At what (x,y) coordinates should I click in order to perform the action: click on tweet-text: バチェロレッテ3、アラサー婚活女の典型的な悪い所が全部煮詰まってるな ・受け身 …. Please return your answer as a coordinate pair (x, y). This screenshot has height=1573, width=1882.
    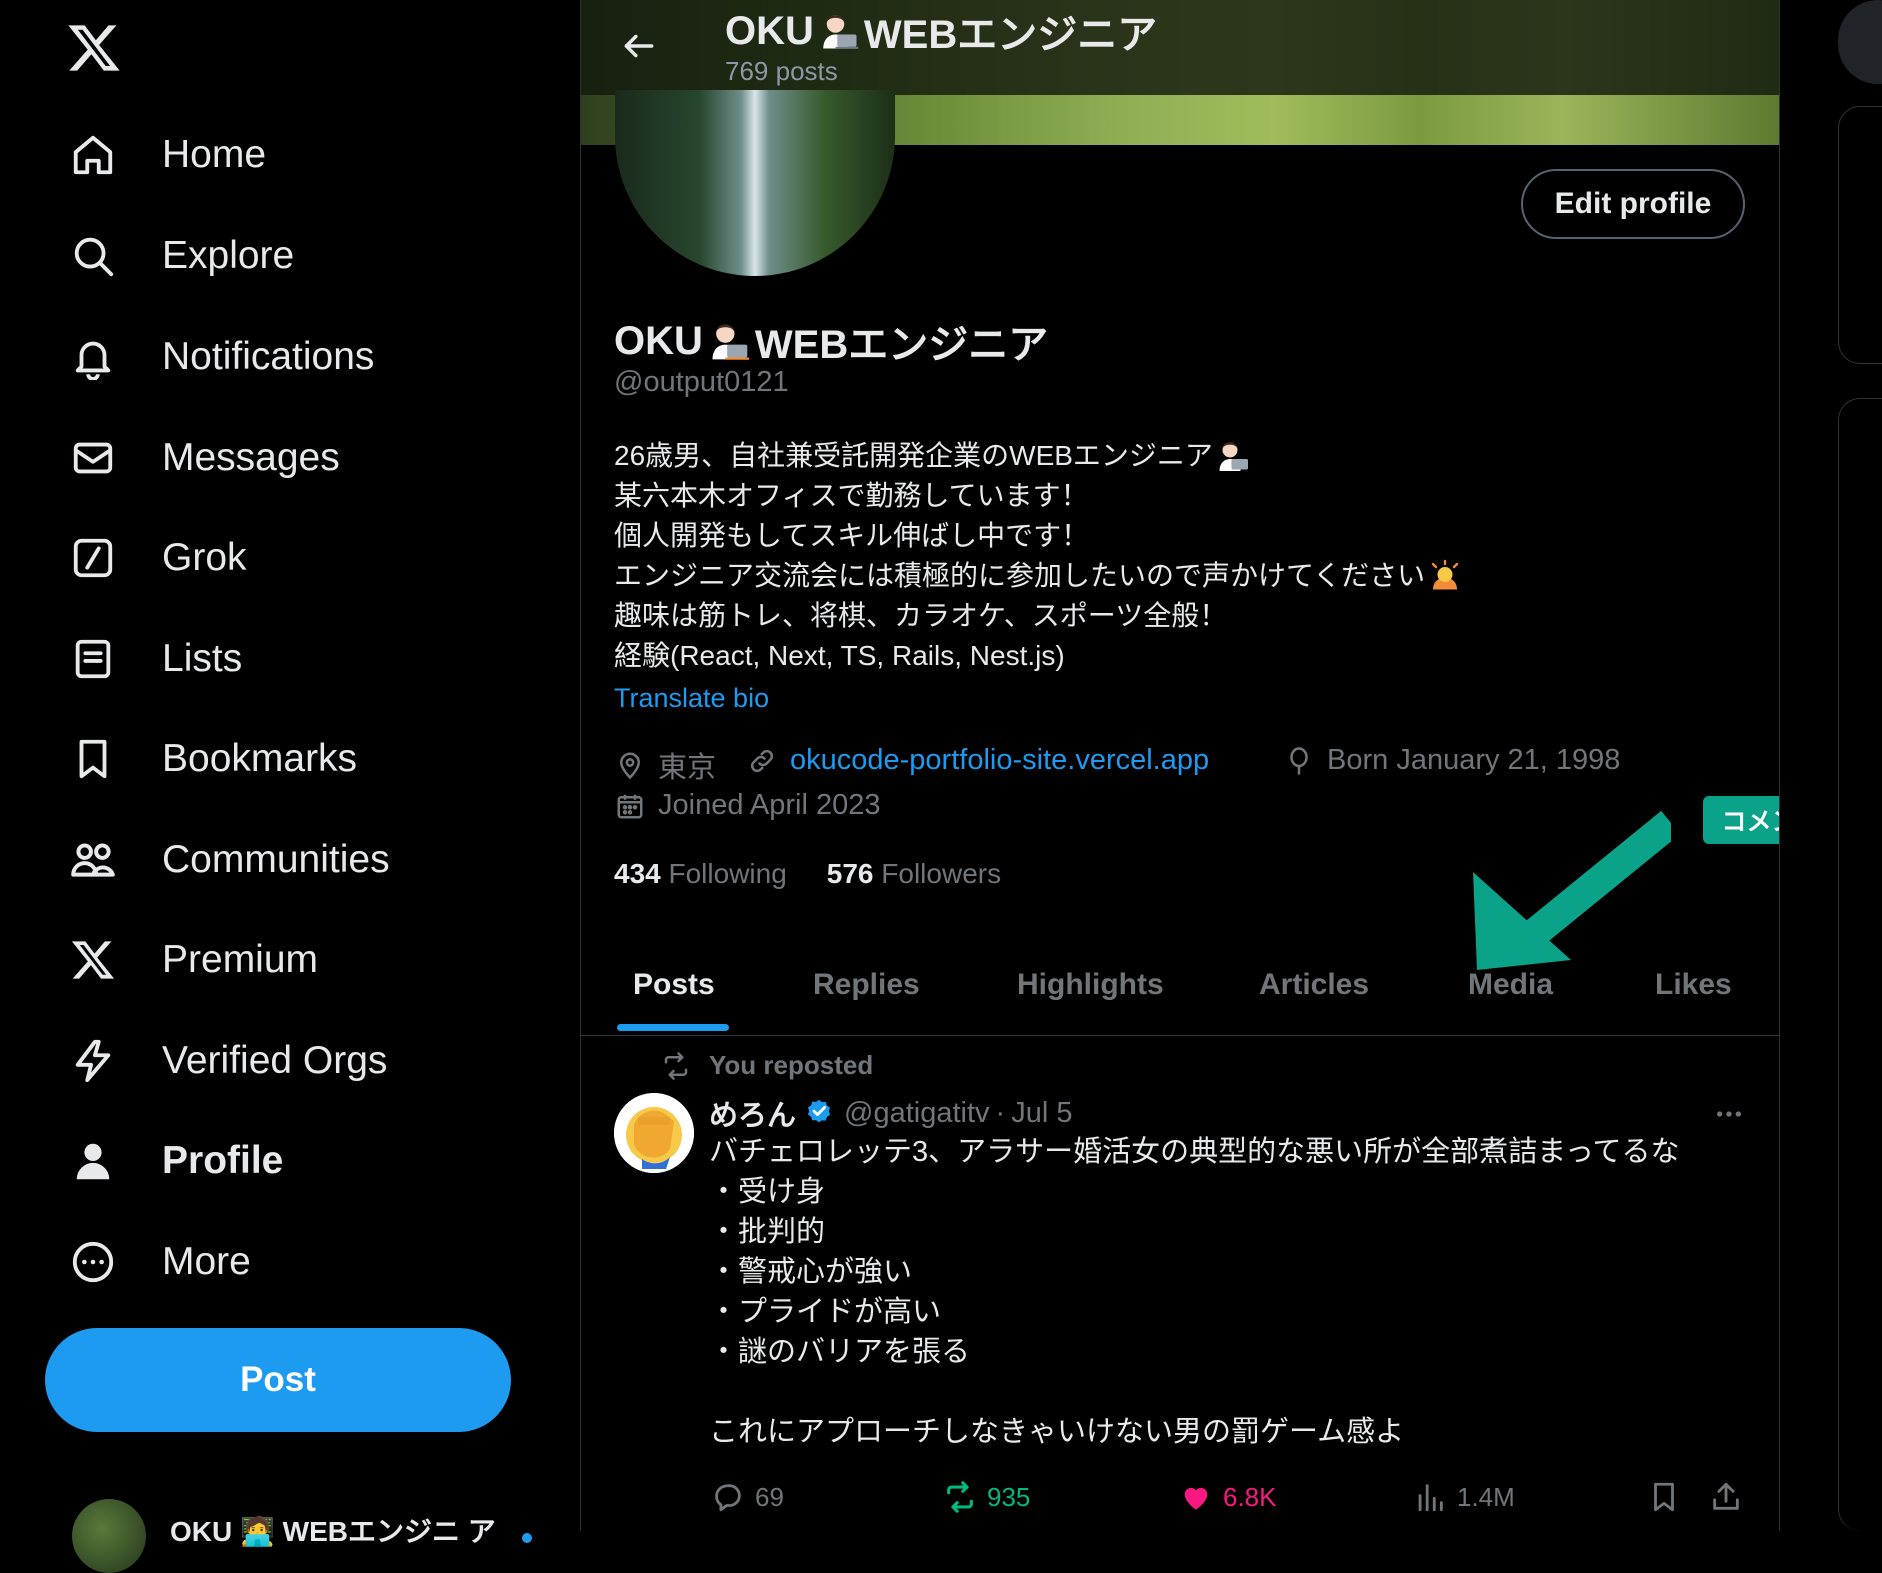
    Looking at the image, I should click on (1194, 1292).